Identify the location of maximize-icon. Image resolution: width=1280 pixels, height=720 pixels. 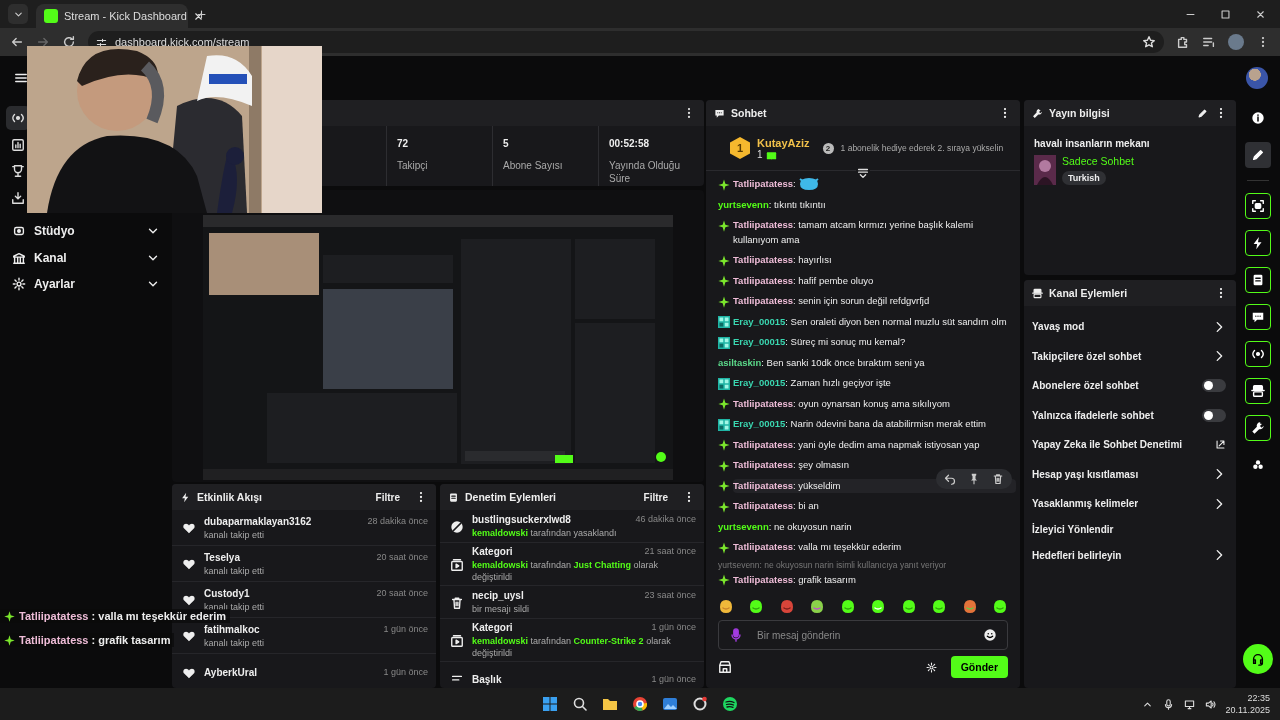
(1225, 14).